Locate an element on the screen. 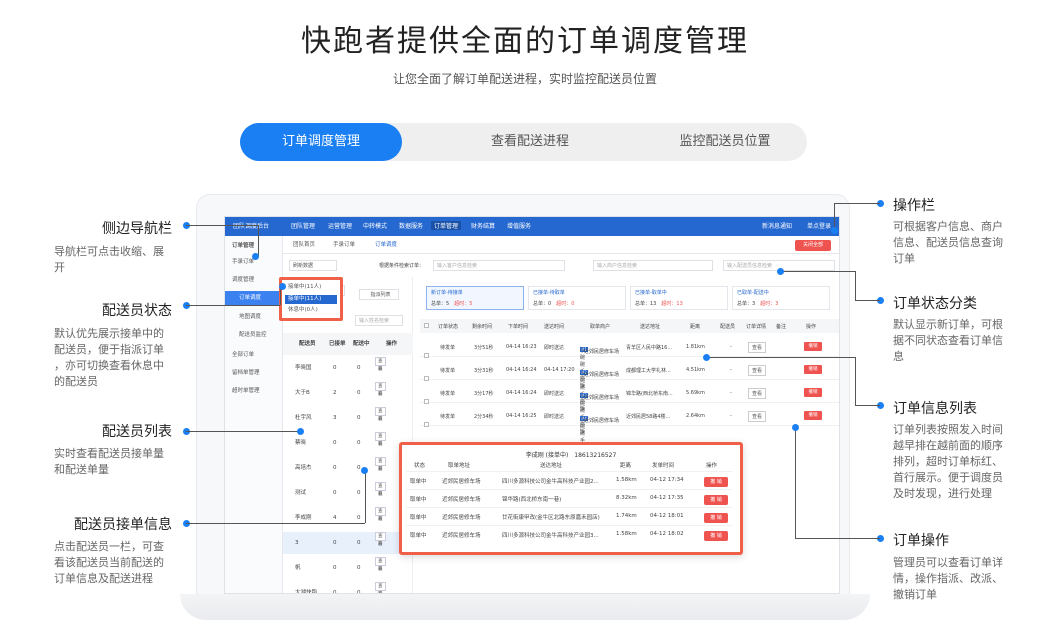 Image resolution: width=1050 pixels, height=642 pixels. sidebar-item-courier-monitor: 配送员监控 is located at coordinates (254, 335).